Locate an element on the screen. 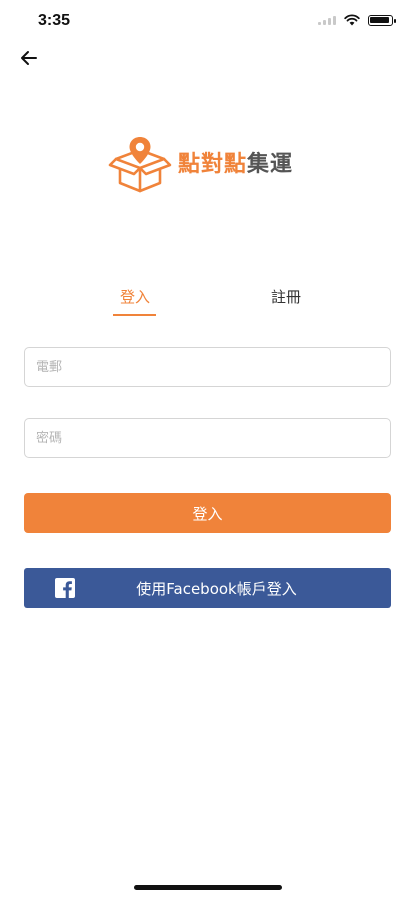 Image resolution: width=415 pixels, height=900 pixels. facebook-icon is located at coordinates (65, 588).